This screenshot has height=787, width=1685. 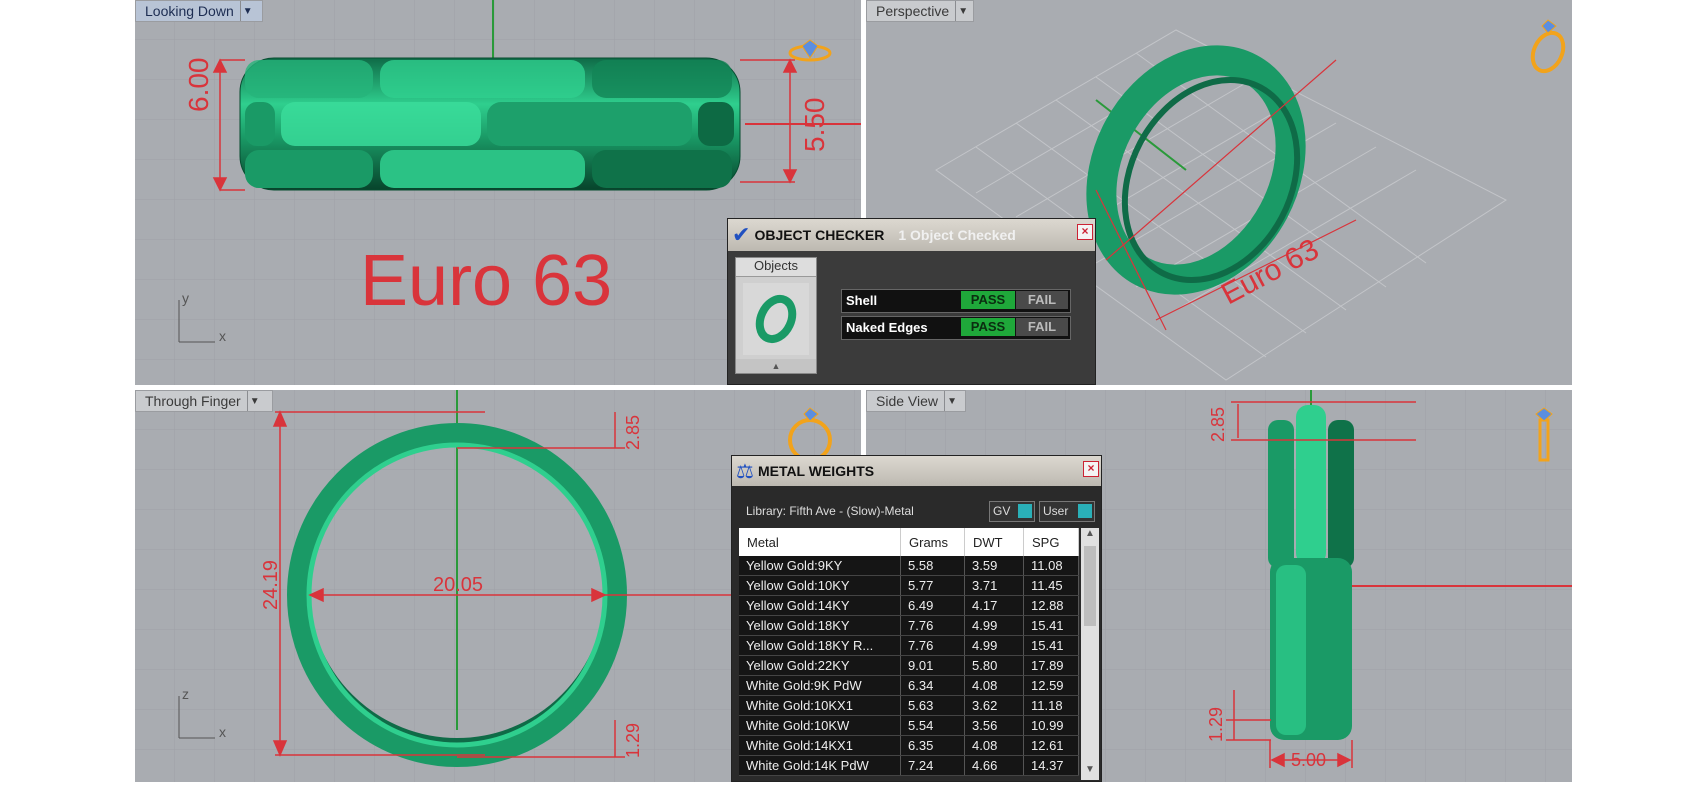 I want to click on viewport-tab-perspective: Perspective ▼, so click(x=920, y=11).